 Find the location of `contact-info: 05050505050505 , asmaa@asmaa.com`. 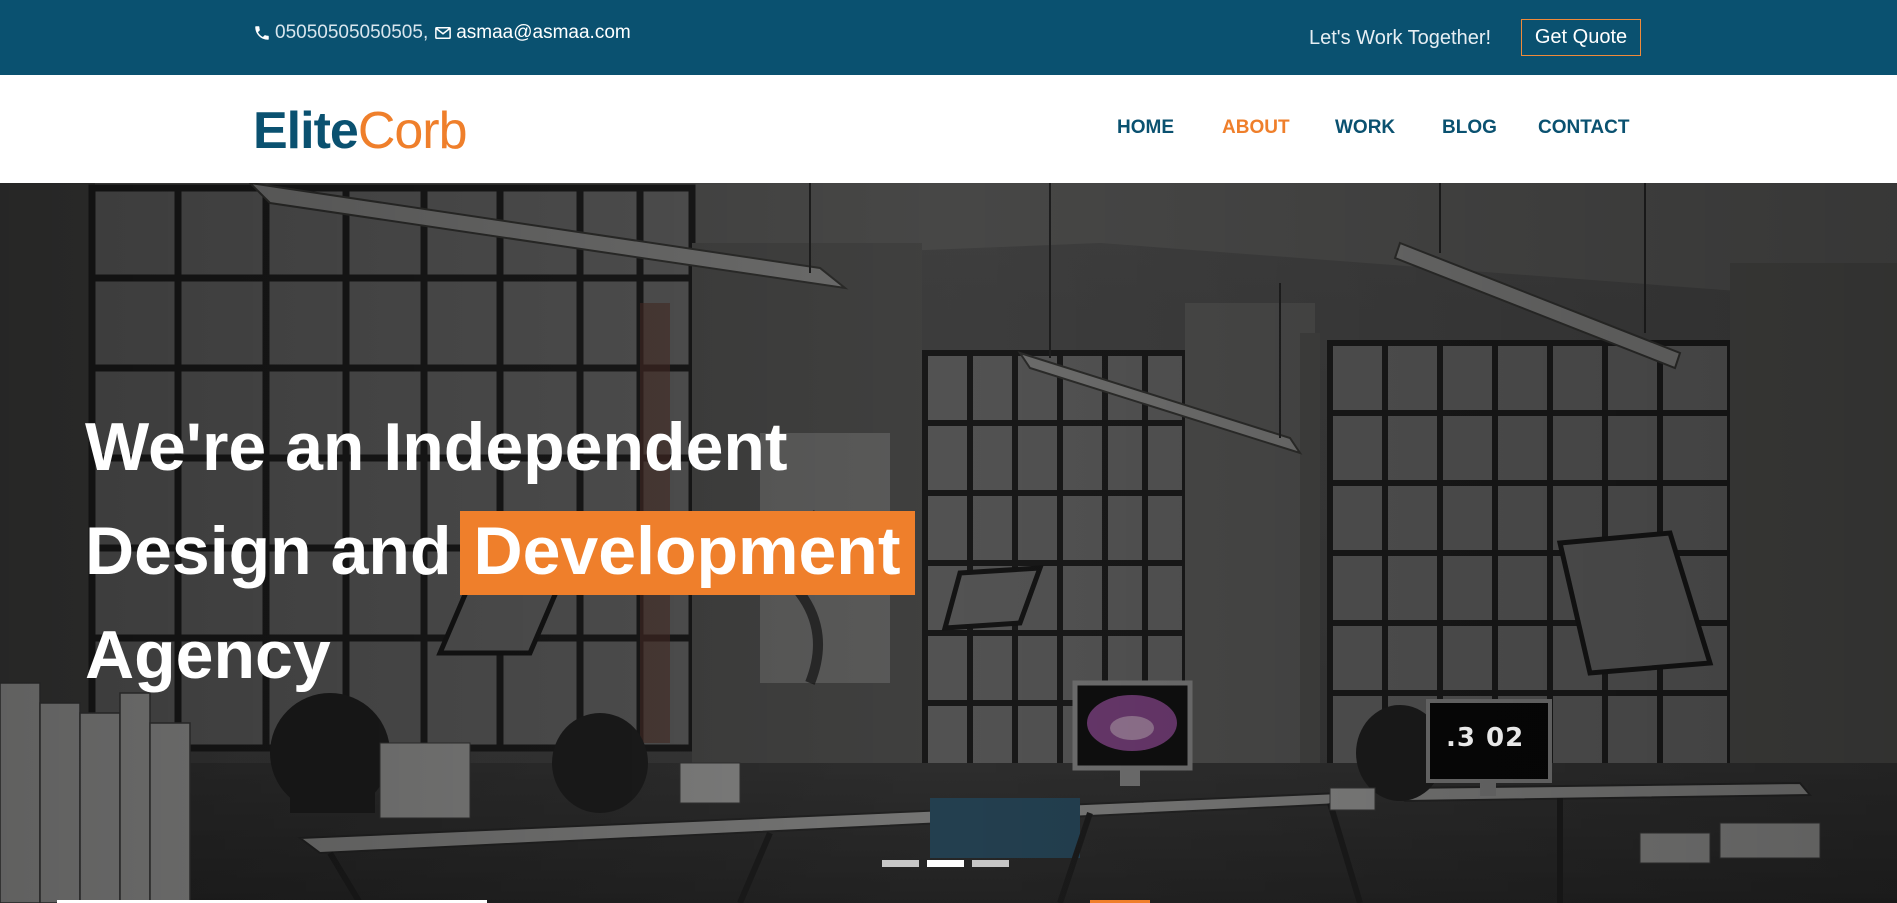

contact-info: 05050505050505 , asmaa@asmaa.com is located at coordinates (442, 33).